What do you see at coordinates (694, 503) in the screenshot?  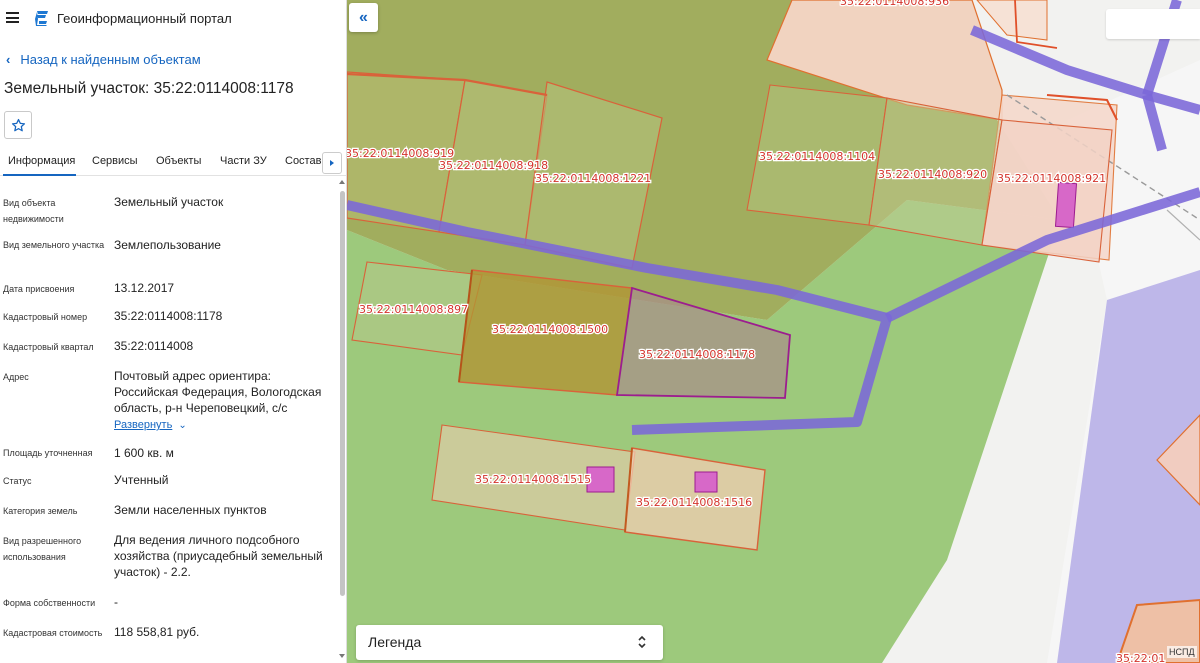 I see `parcel-label: 35:22:0114008:1516` at bounding box center [694, 503].